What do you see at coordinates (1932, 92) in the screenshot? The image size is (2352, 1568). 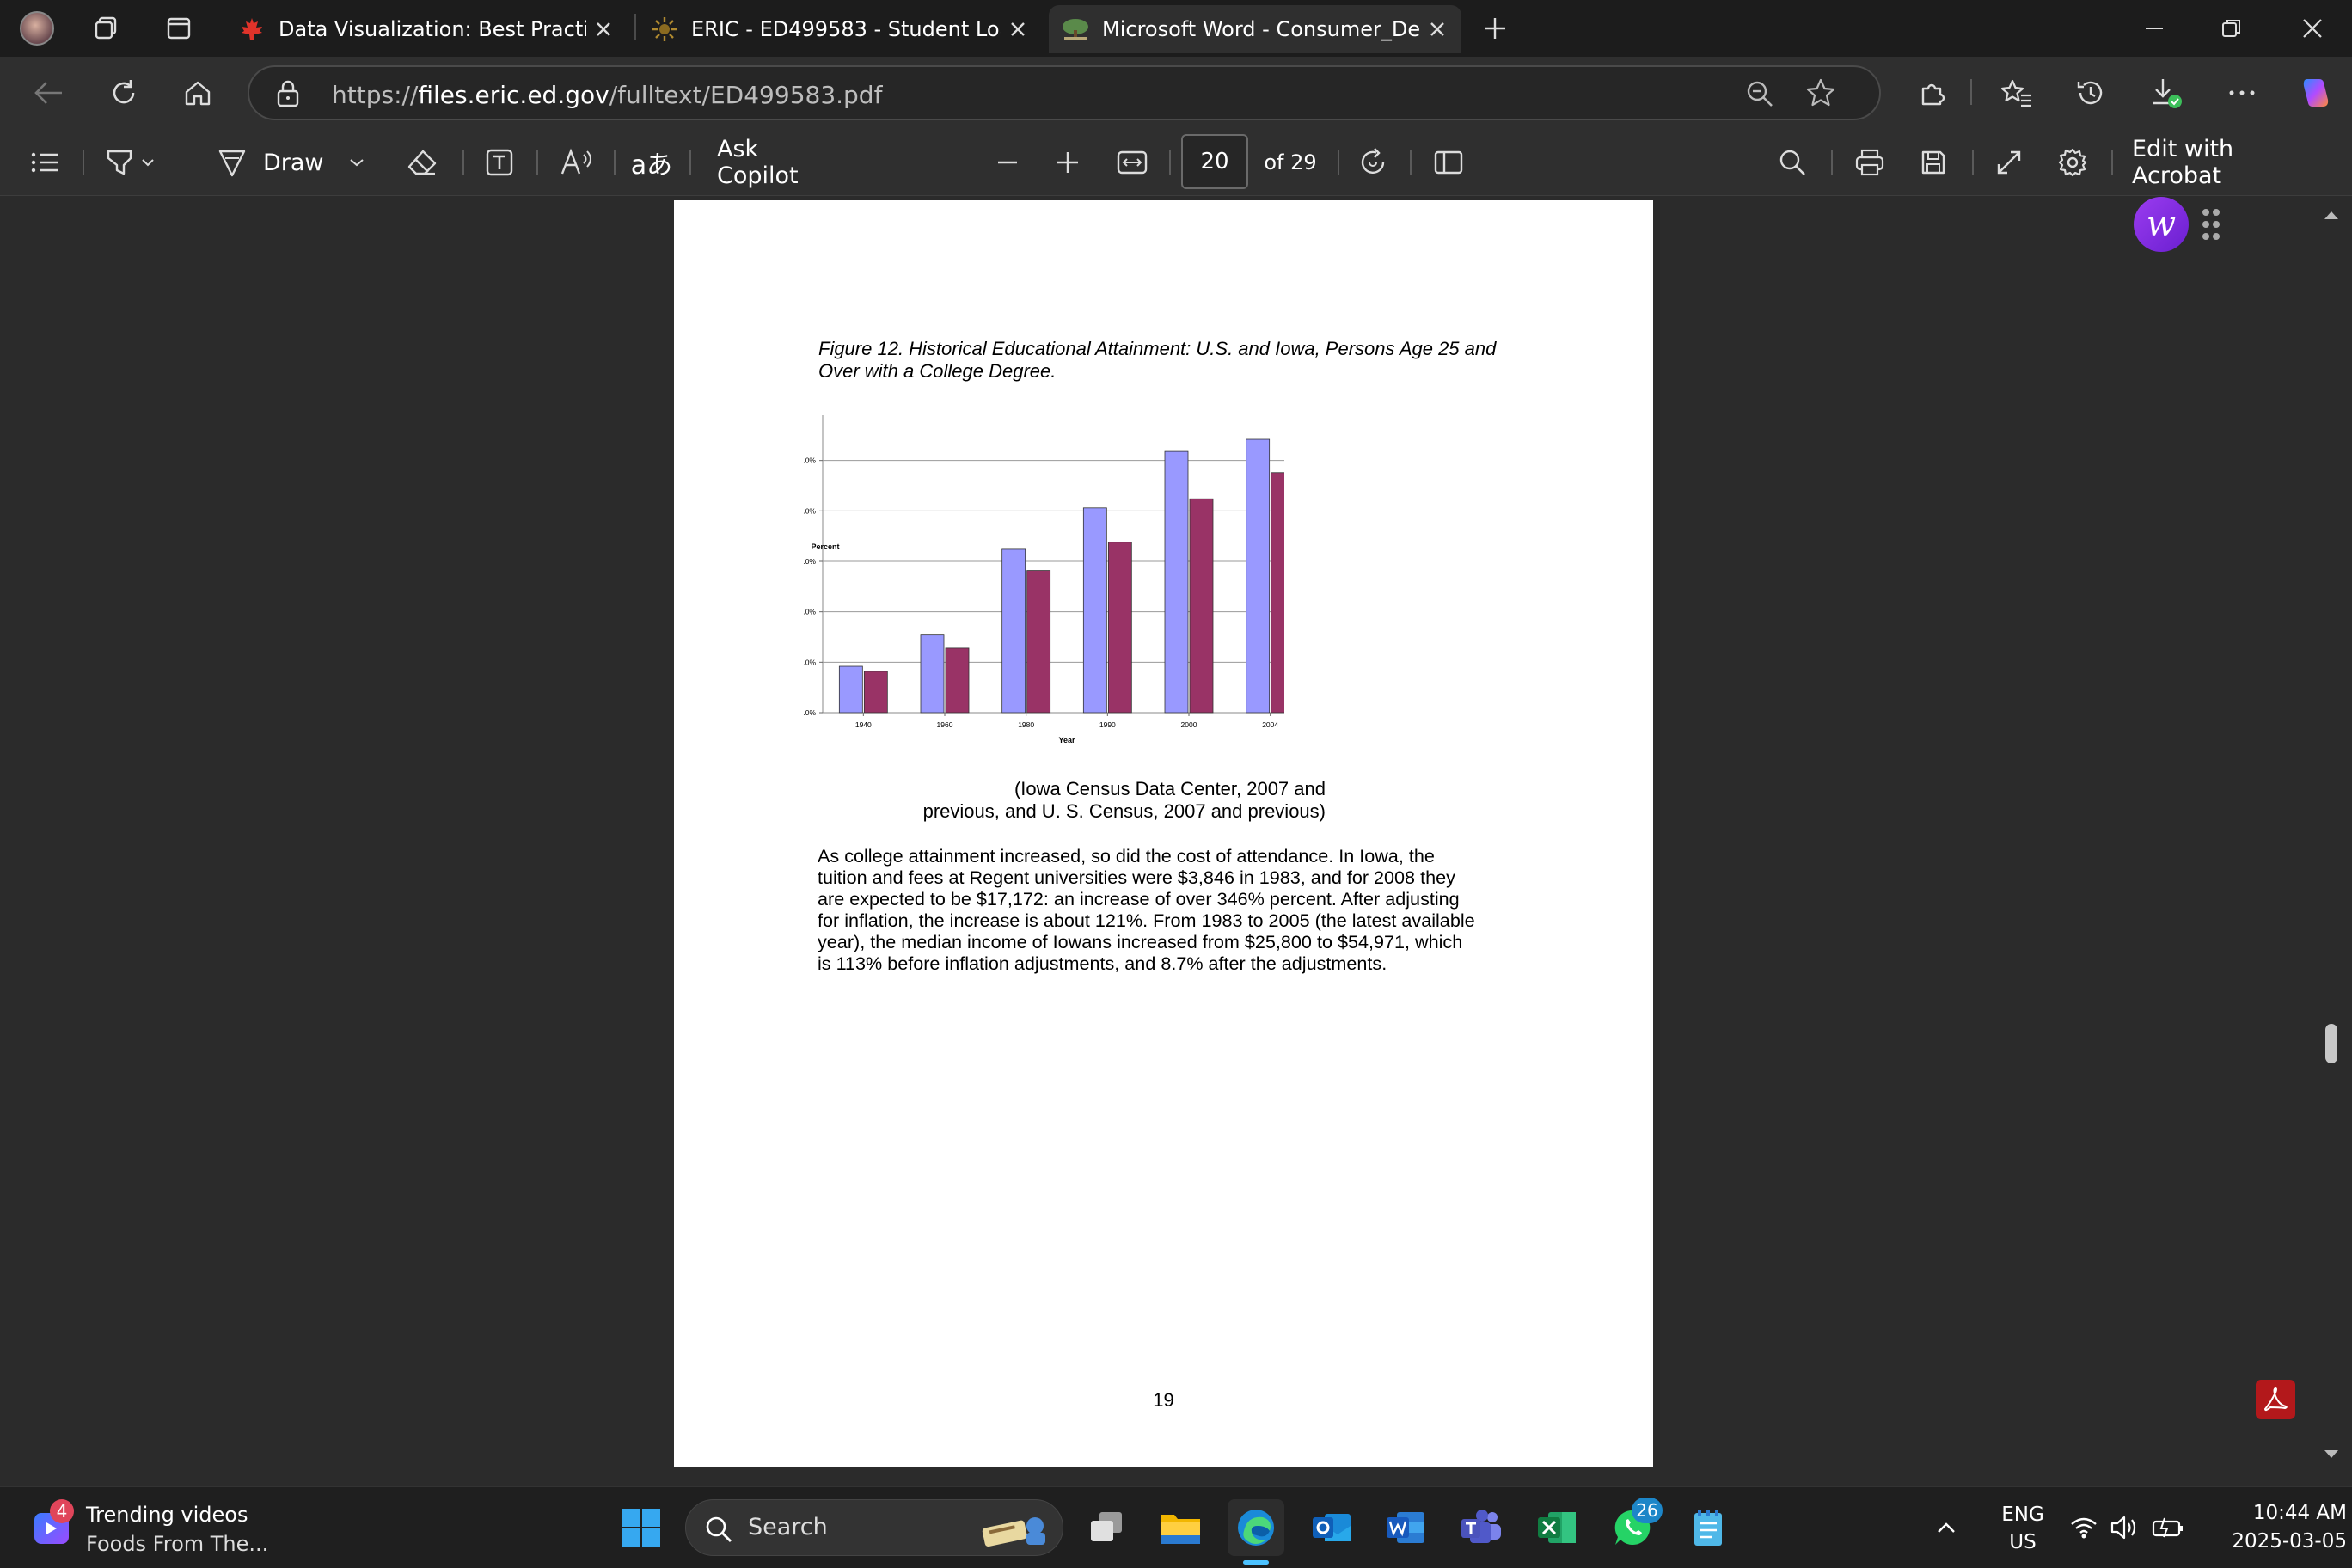 I see `extensions-icon` at bounding box center [1932, 92].